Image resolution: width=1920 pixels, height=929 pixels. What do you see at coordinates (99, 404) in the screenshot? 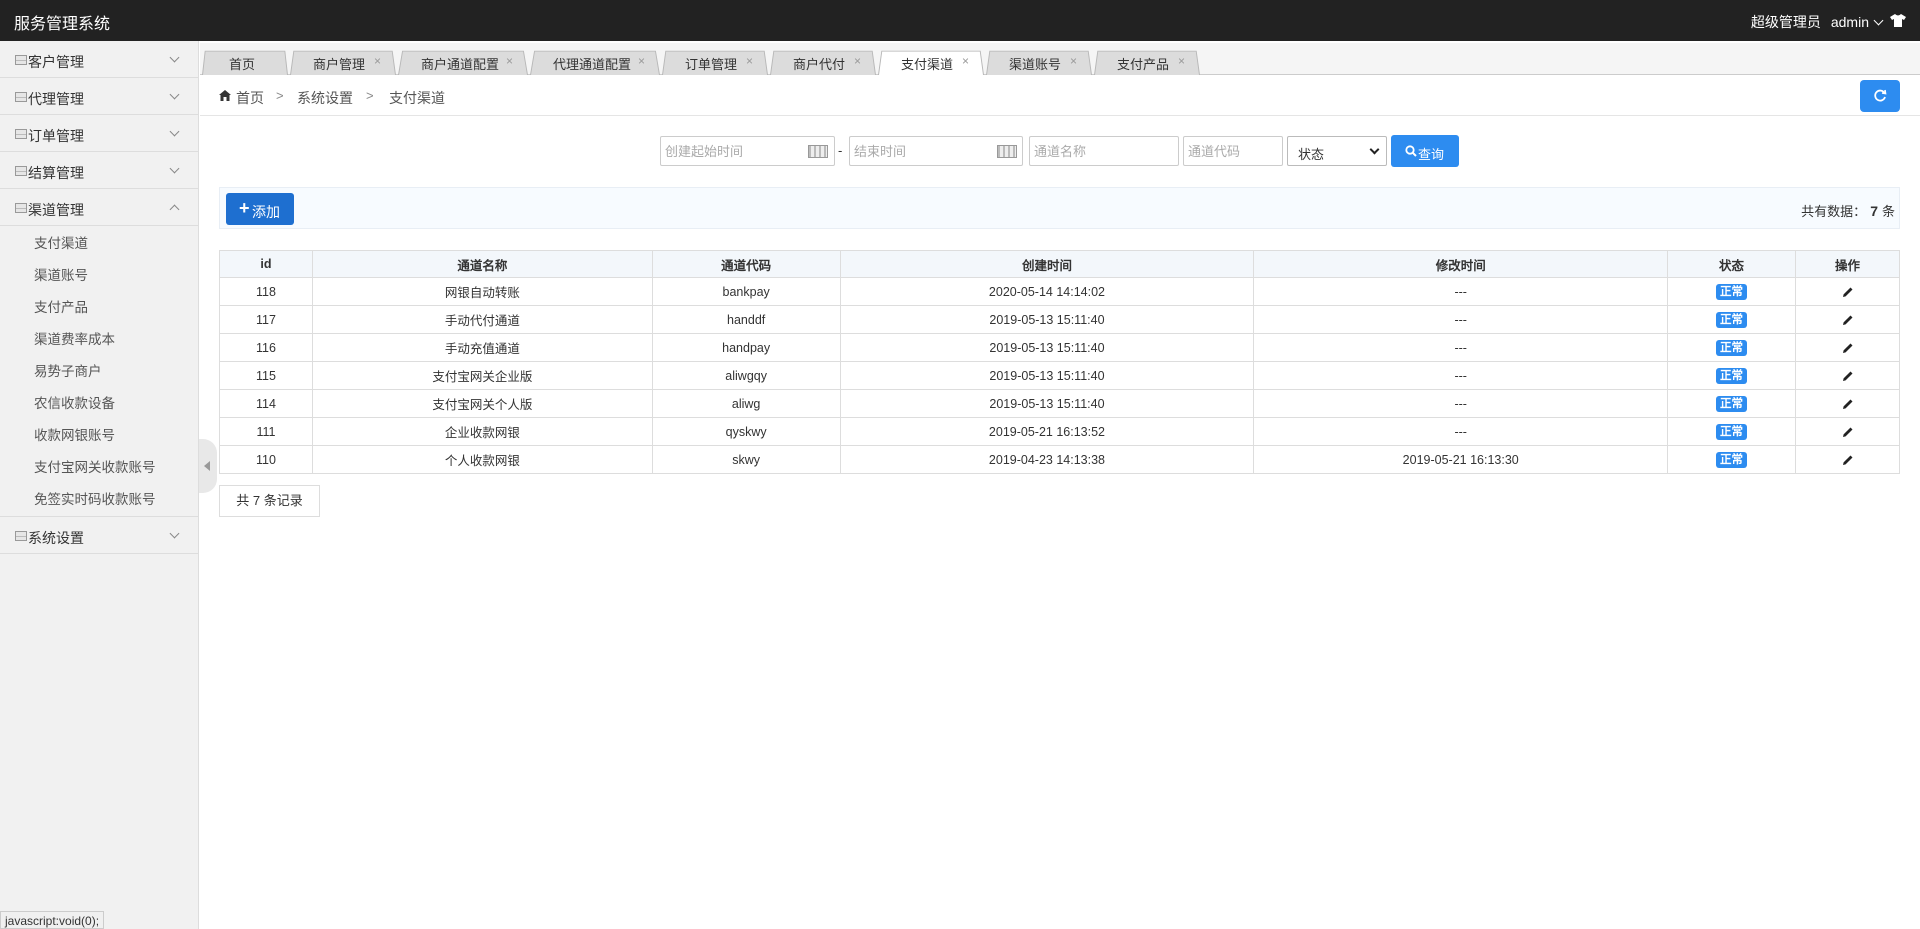
I see `sidebar-item-collection-device: 农信收款设备` at bounding box center [99, 404].